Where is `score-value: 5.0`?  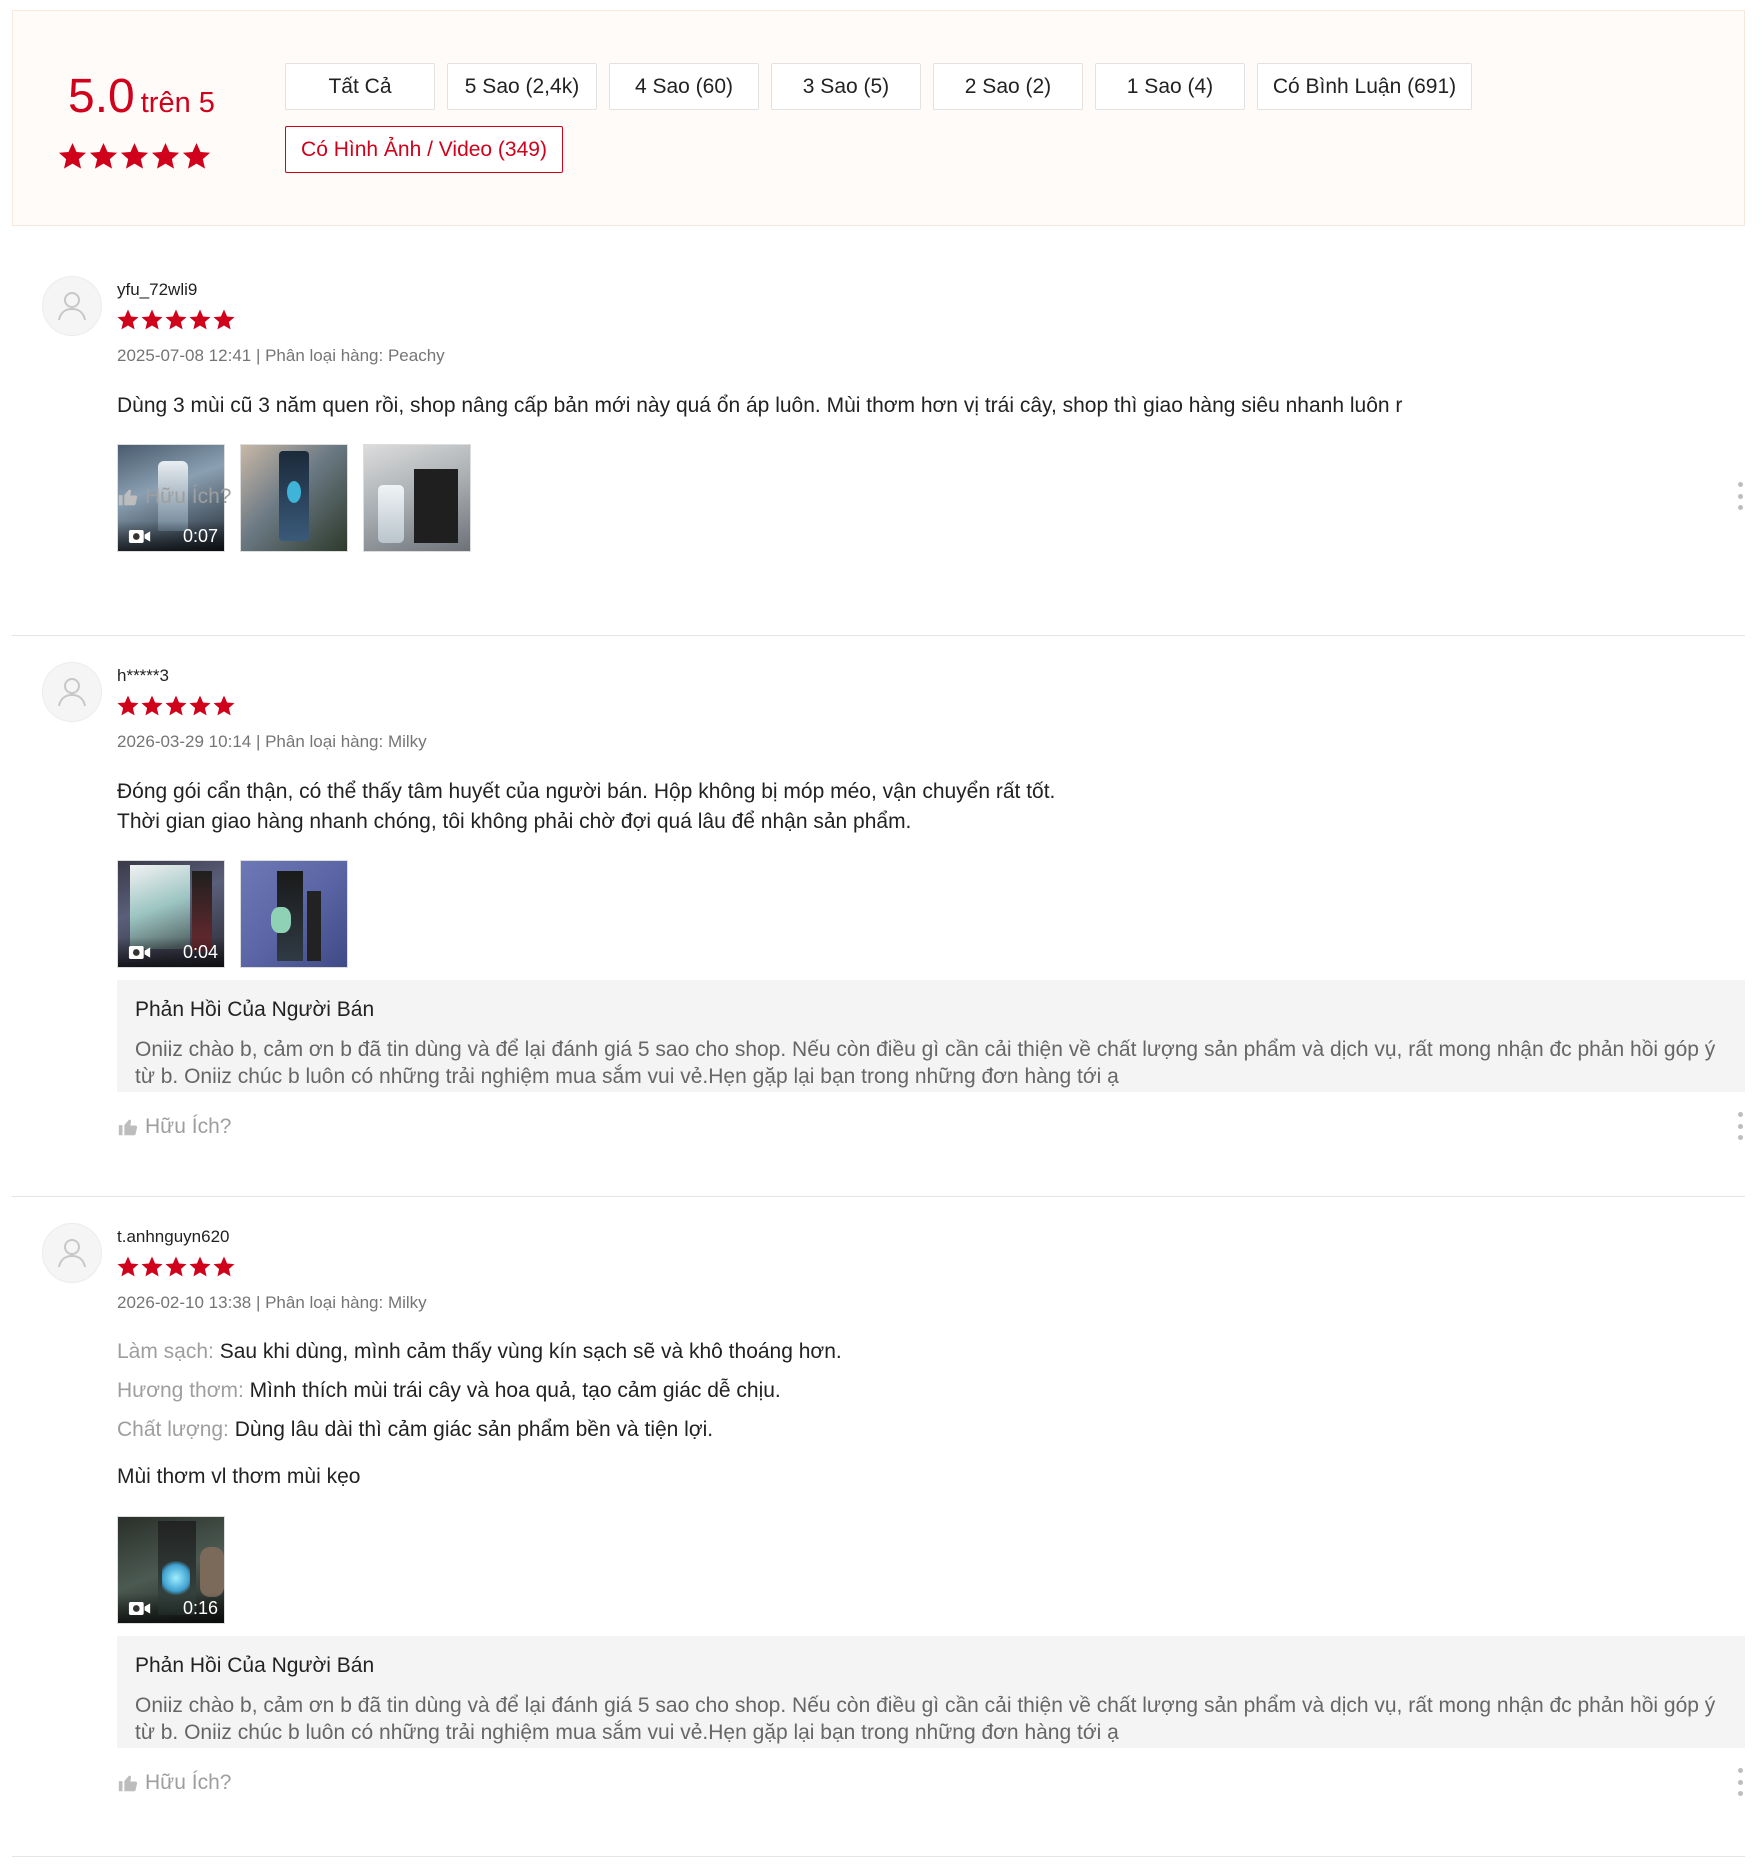
score-value: 5.0 is located at coordinates (101, 96).